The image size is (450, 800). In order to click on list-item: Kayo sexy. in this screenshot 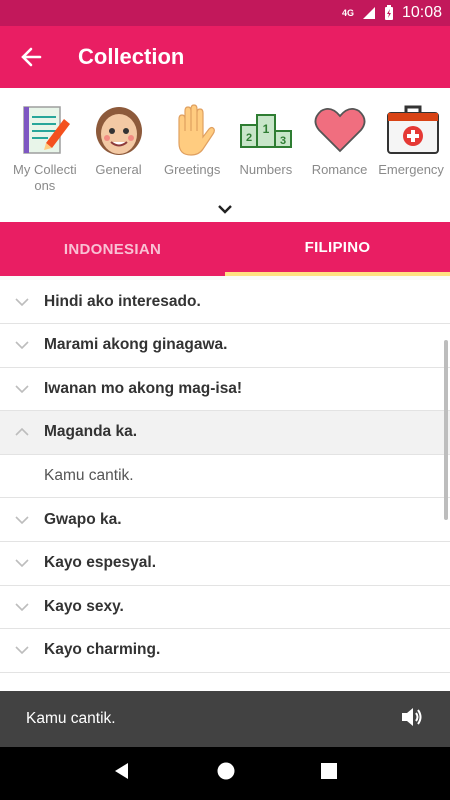, I will do `click(225, 608)`.